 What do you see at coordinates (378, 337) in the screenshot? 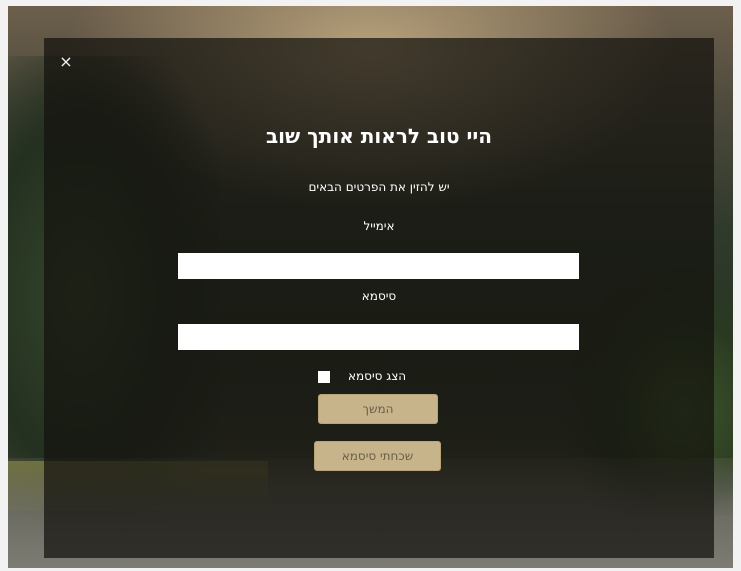
I see `password-field` at bounding box center [378, 337].